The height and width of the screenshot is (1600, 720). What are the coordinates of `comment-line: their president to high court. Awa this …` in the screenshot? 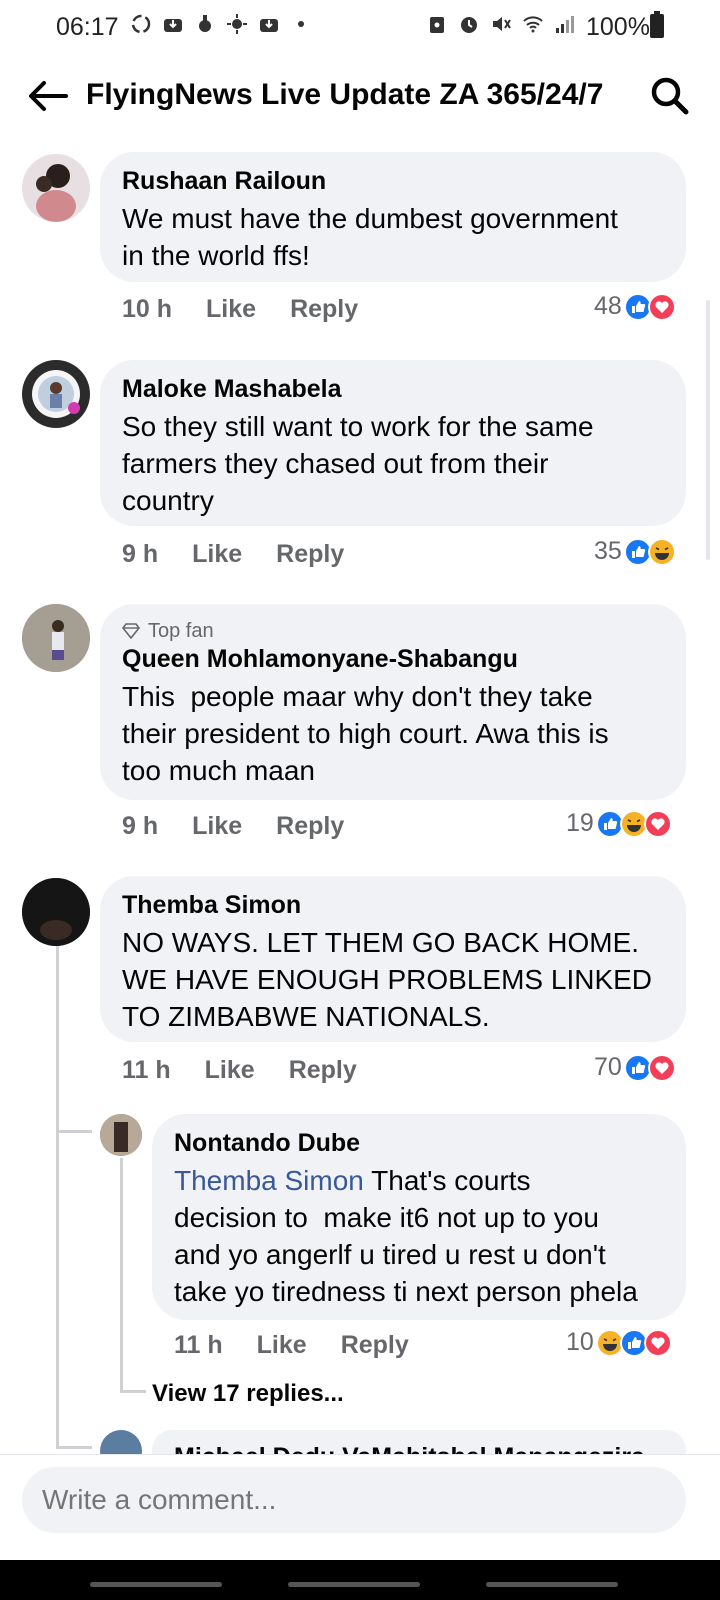 It's located at (365, 733).